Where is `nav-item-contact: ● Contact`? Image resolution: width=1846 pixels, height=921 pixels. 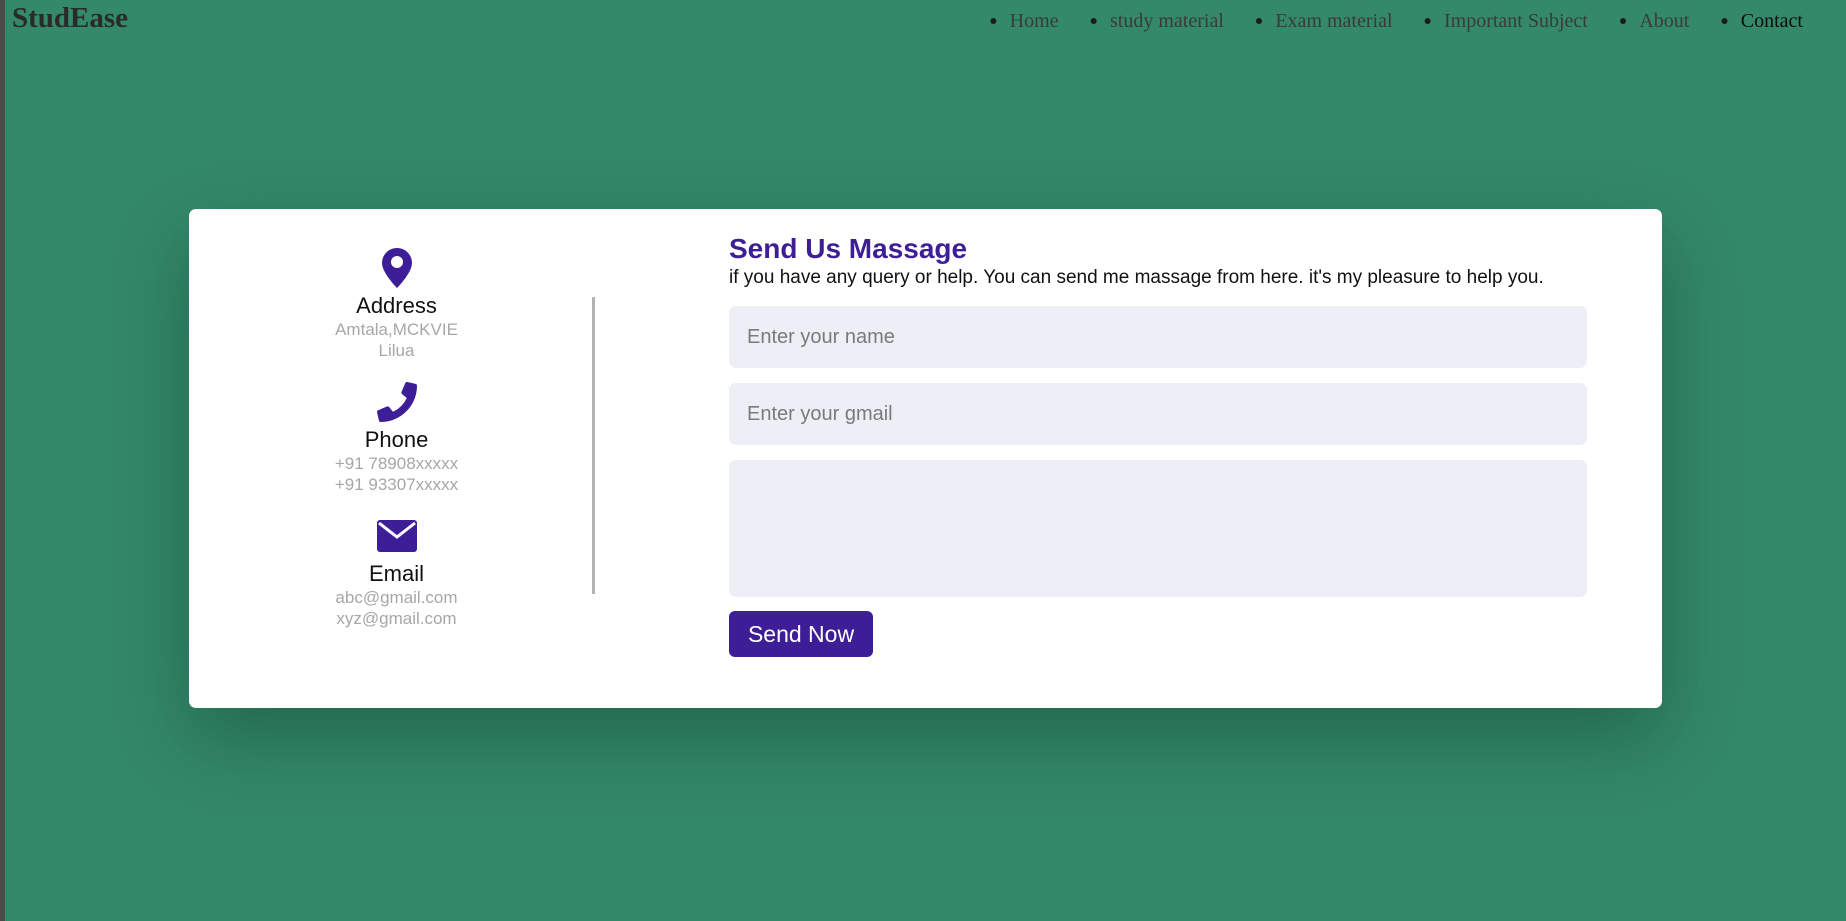
nav-item-contact: ● Contact is located at coordinates (1761, 21).